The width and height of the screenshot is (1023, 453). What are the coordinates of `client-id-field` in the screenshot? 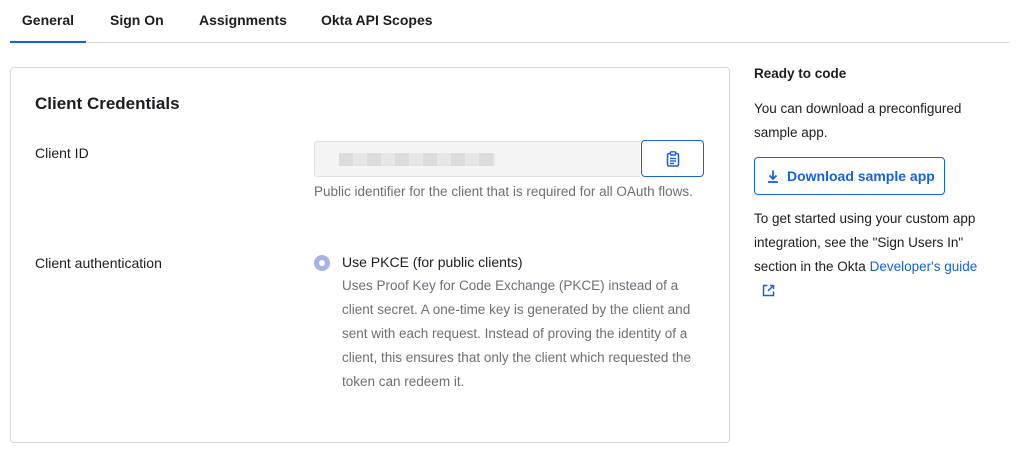 It's located at (477, 159).